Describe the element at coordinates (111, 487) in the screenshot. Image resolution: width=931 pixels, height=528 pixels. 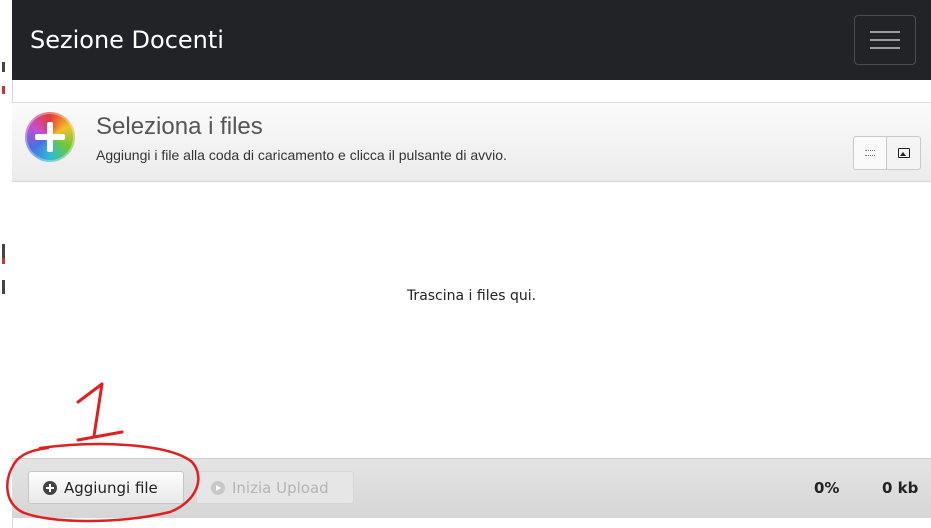
I see `add-file-label: Aggiungi file` at that location.